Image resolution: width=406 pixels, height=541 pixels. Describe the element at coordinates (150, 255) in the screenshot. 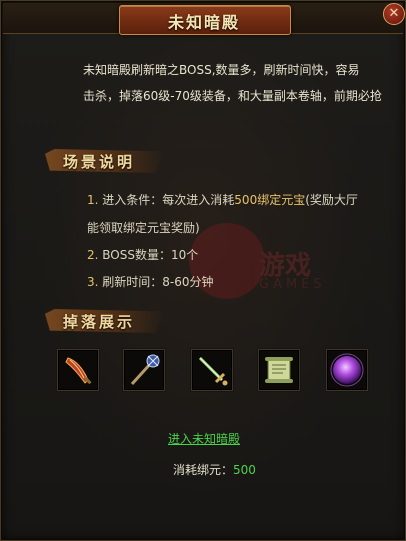

I see `scene-item-2-text: BOSS数量：10个` at that location.